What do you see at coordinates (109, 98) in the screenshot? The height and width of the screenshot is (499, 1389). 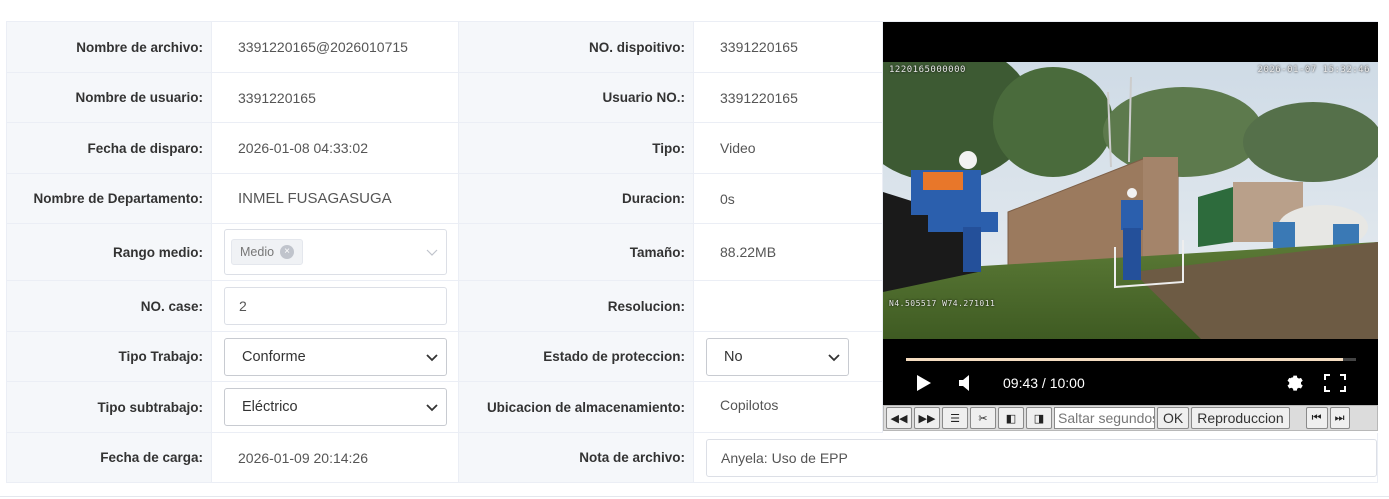 I see `label-nombre-usuario: Nombre de usuario:` at bounding box center [109, 98].